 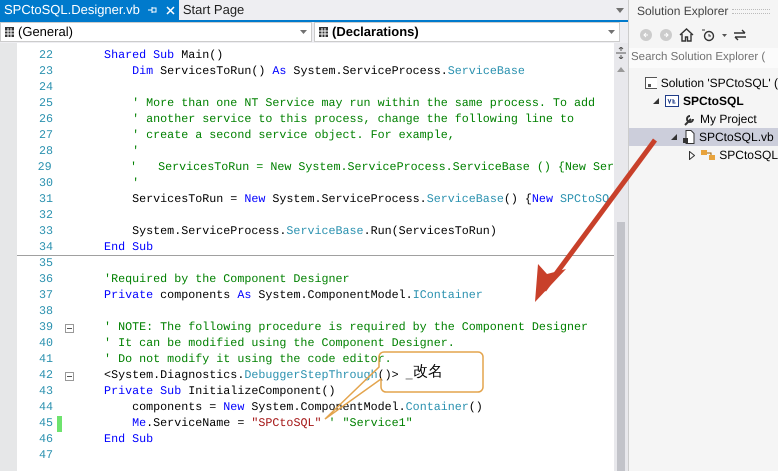 What do you see at coordinates (352, 119) in the screenshot?
I see `code-line: ' another service to this process, change the following line to` at bounding box center [352, 119].